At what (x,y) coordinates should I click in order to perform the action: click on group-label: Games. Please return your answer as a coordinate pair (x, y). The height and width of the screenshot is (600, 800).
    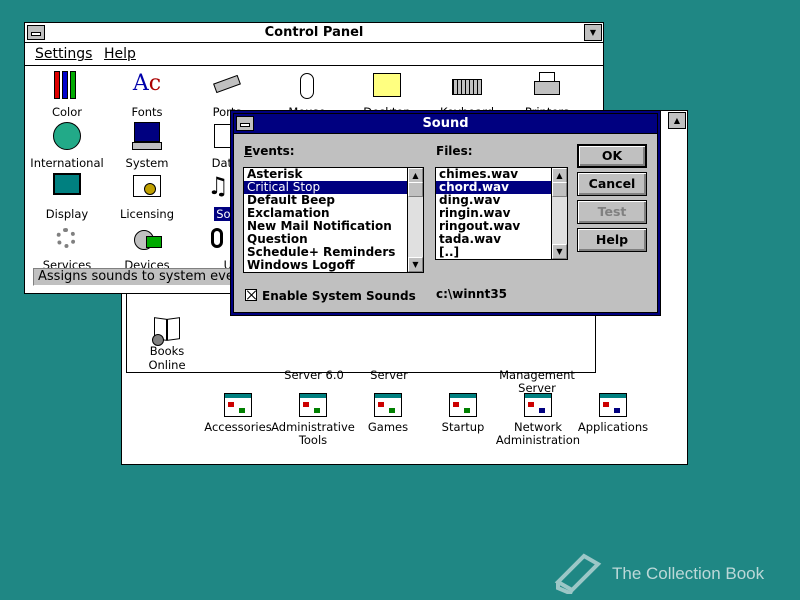
    Looking at the image, I should click on (388, 427).